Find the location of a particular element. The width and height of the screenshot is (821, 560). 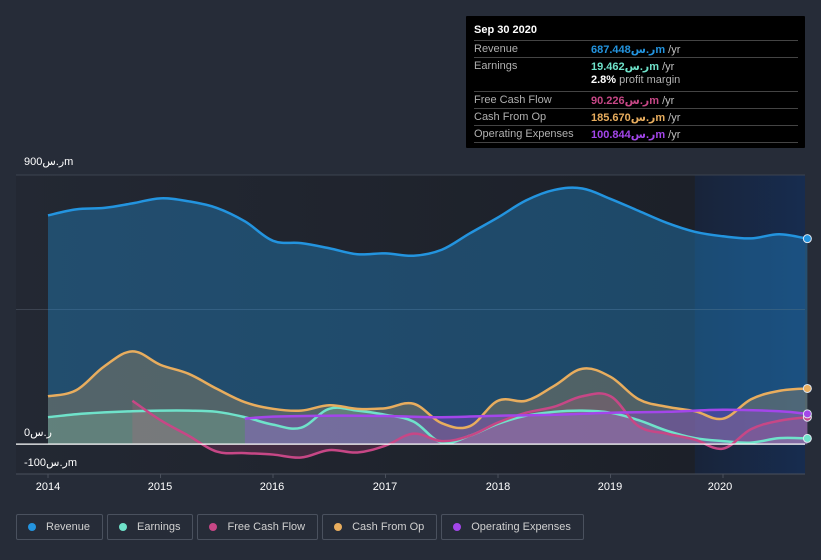

y-tick-label-0: 0ر.س is located at coordinates (38, 433).